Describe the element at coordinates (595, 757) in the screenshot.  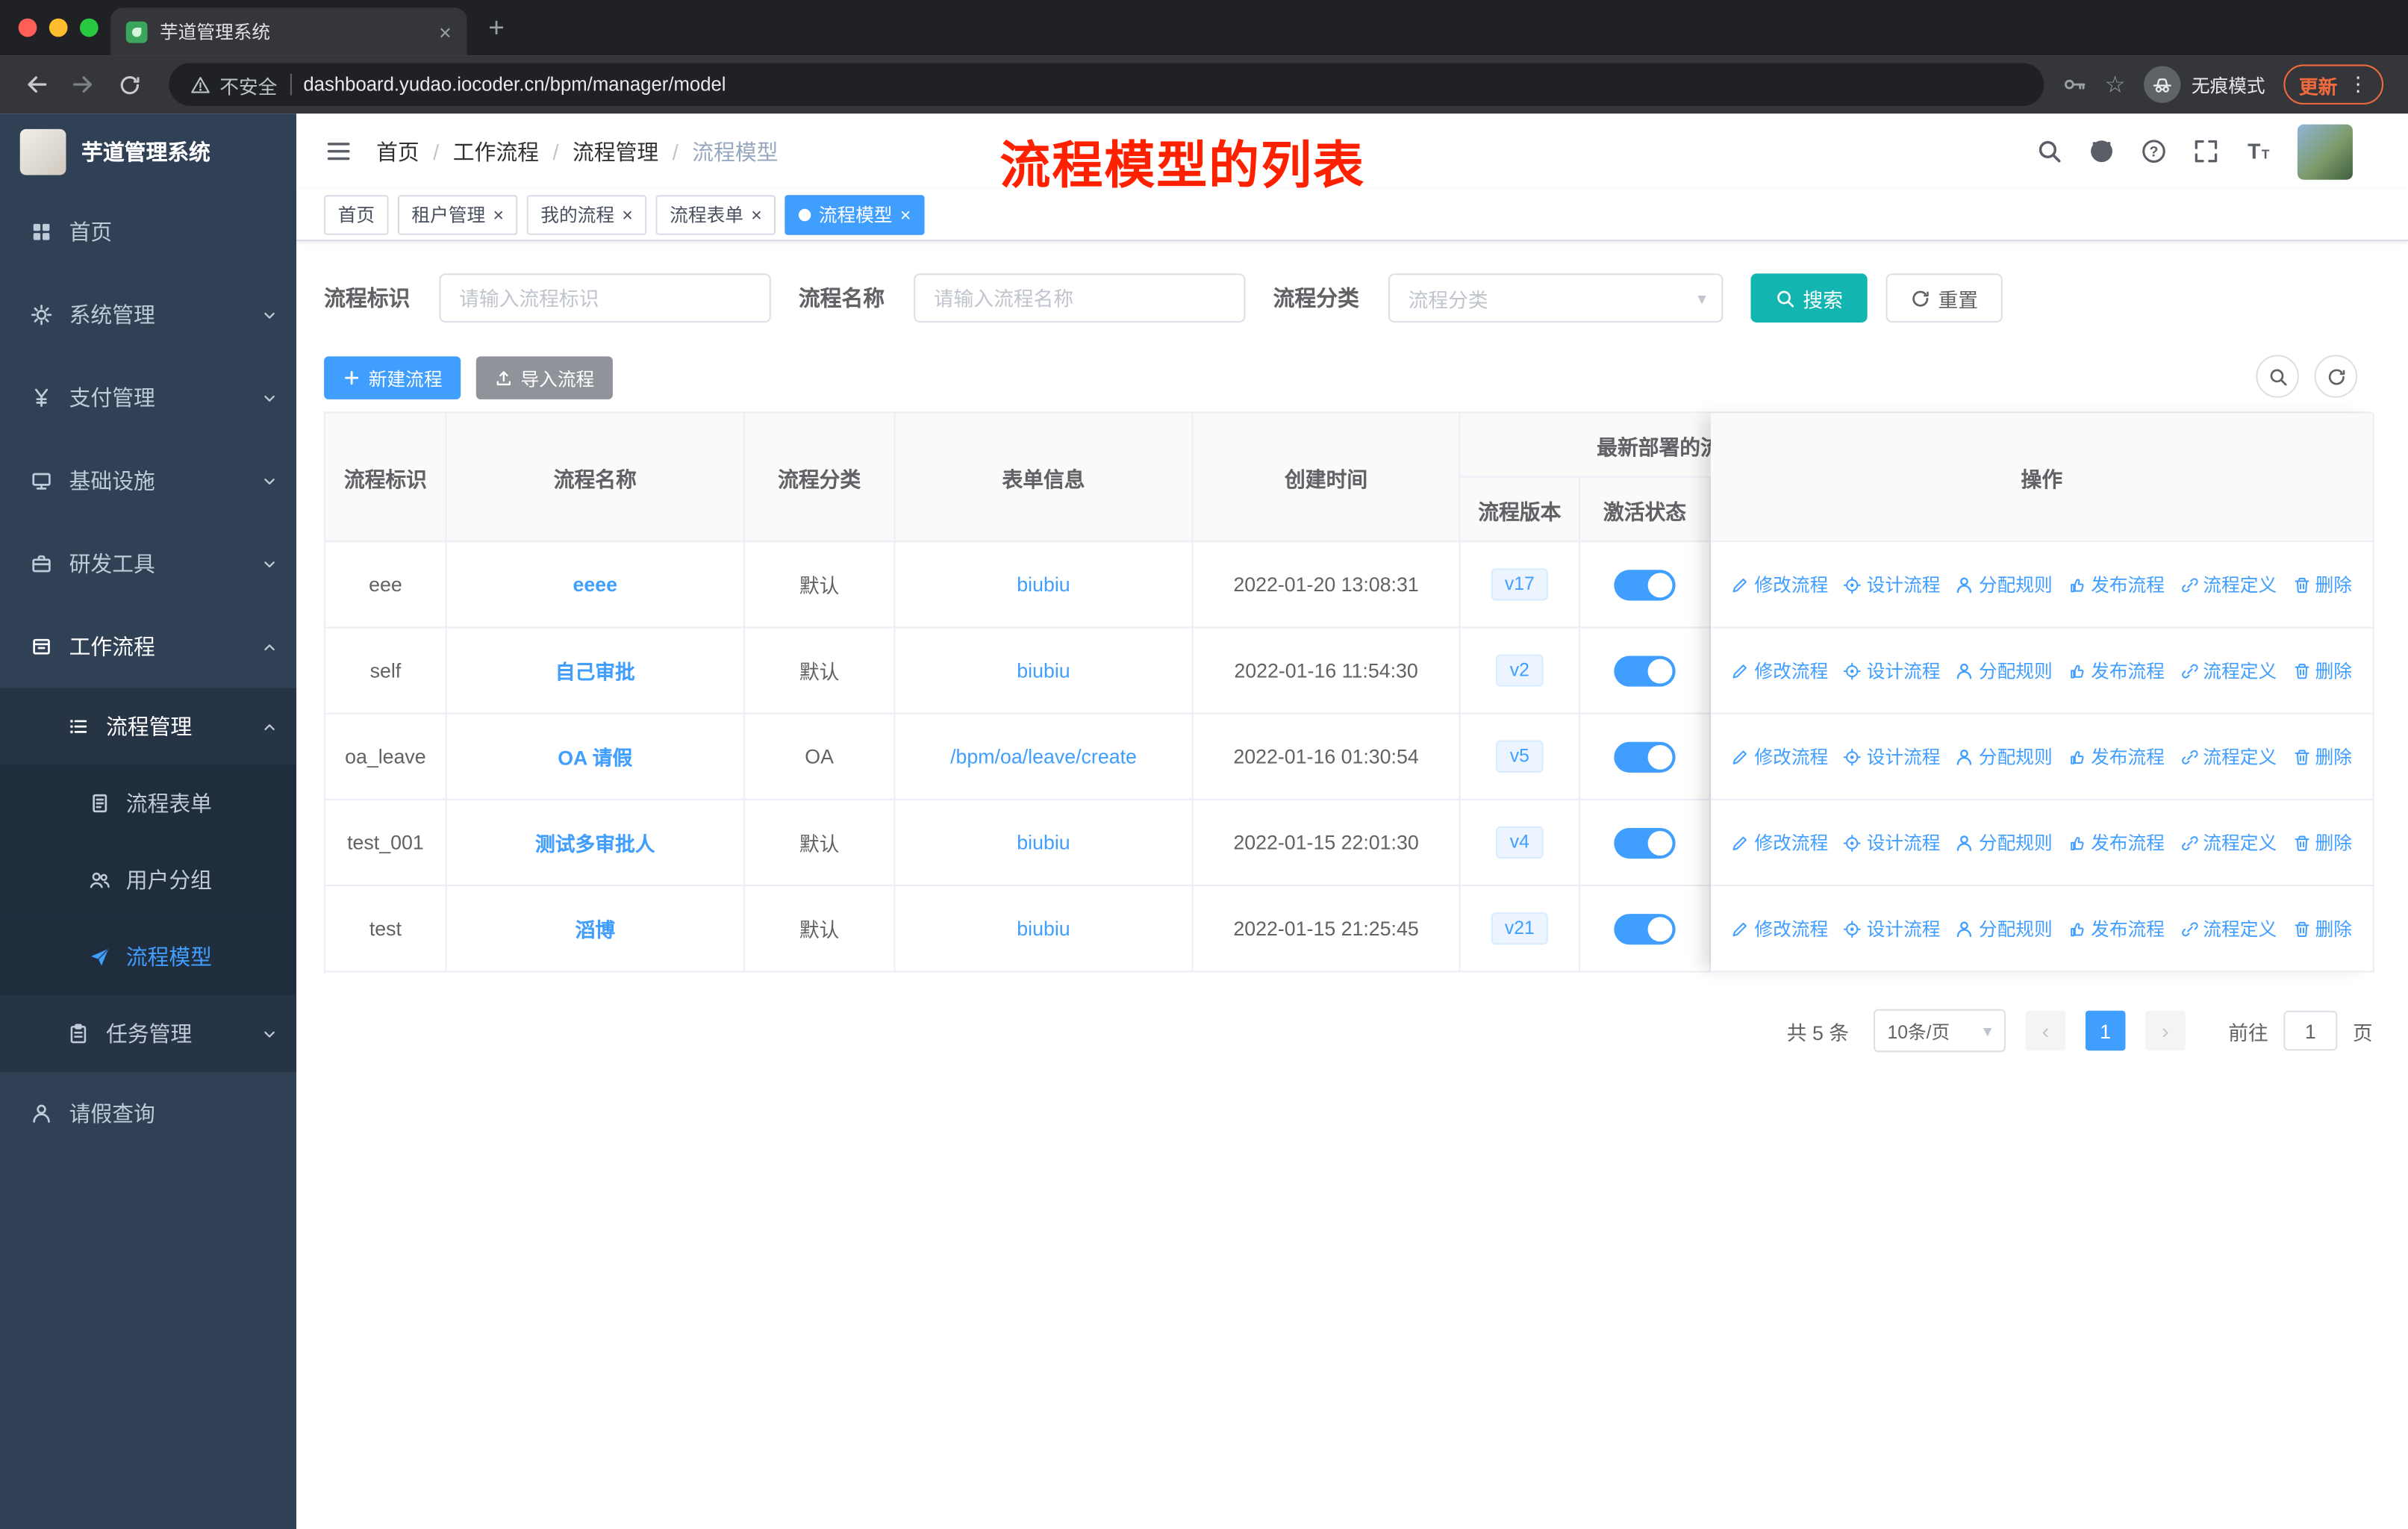
I see `cell-process-name-link: OA 请假` at that location.